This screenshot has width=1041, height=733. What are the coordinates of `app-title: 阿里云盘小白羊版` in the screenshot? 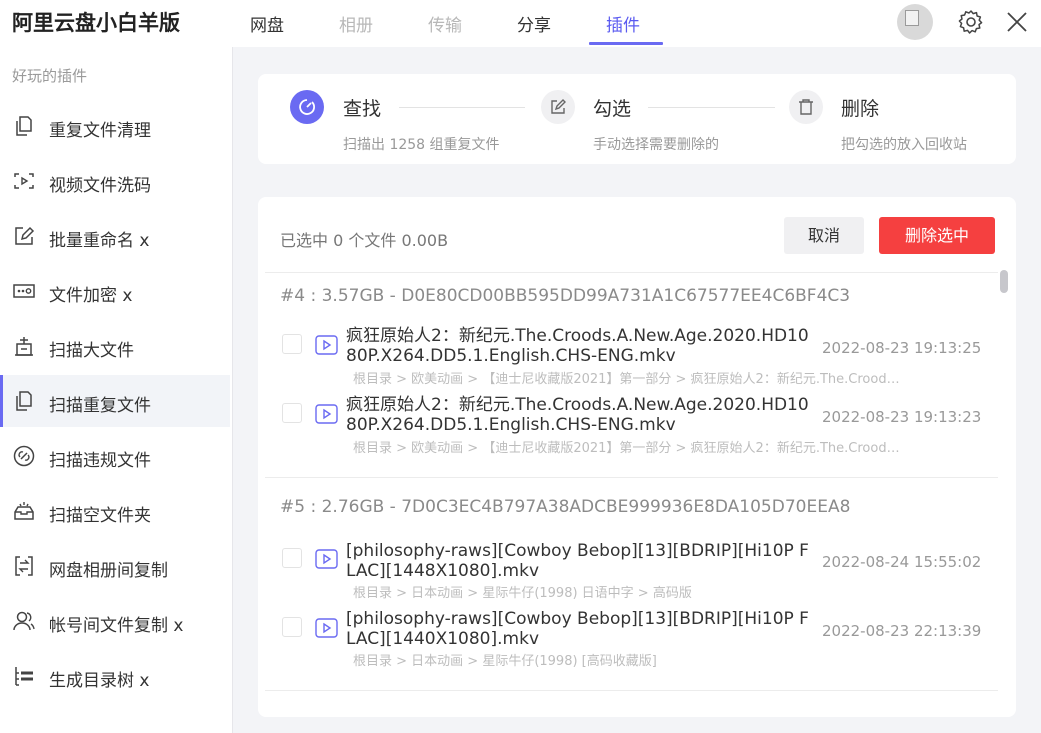 It's located at (96, 23).